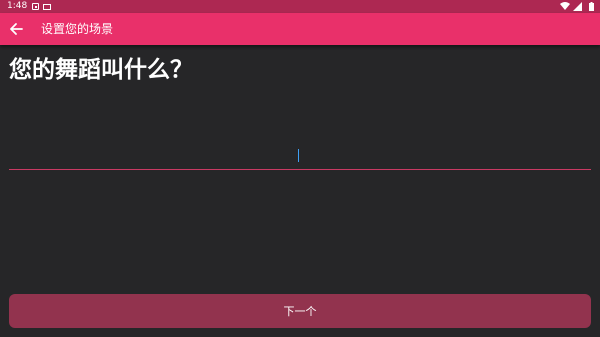 The height and width of the screenshot is (337, 600). I want to click on battery-icon, so click(591, 6).